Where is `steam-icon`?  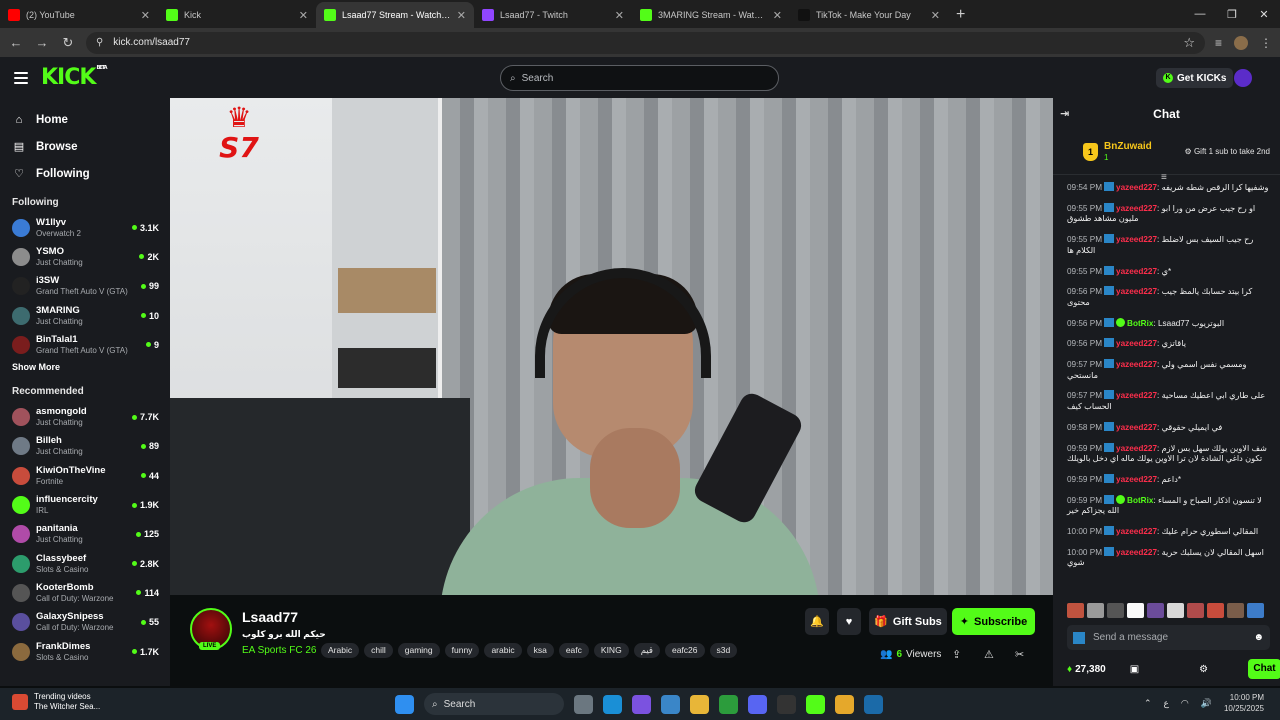 steam-icon is located at coordinates (873, 704).